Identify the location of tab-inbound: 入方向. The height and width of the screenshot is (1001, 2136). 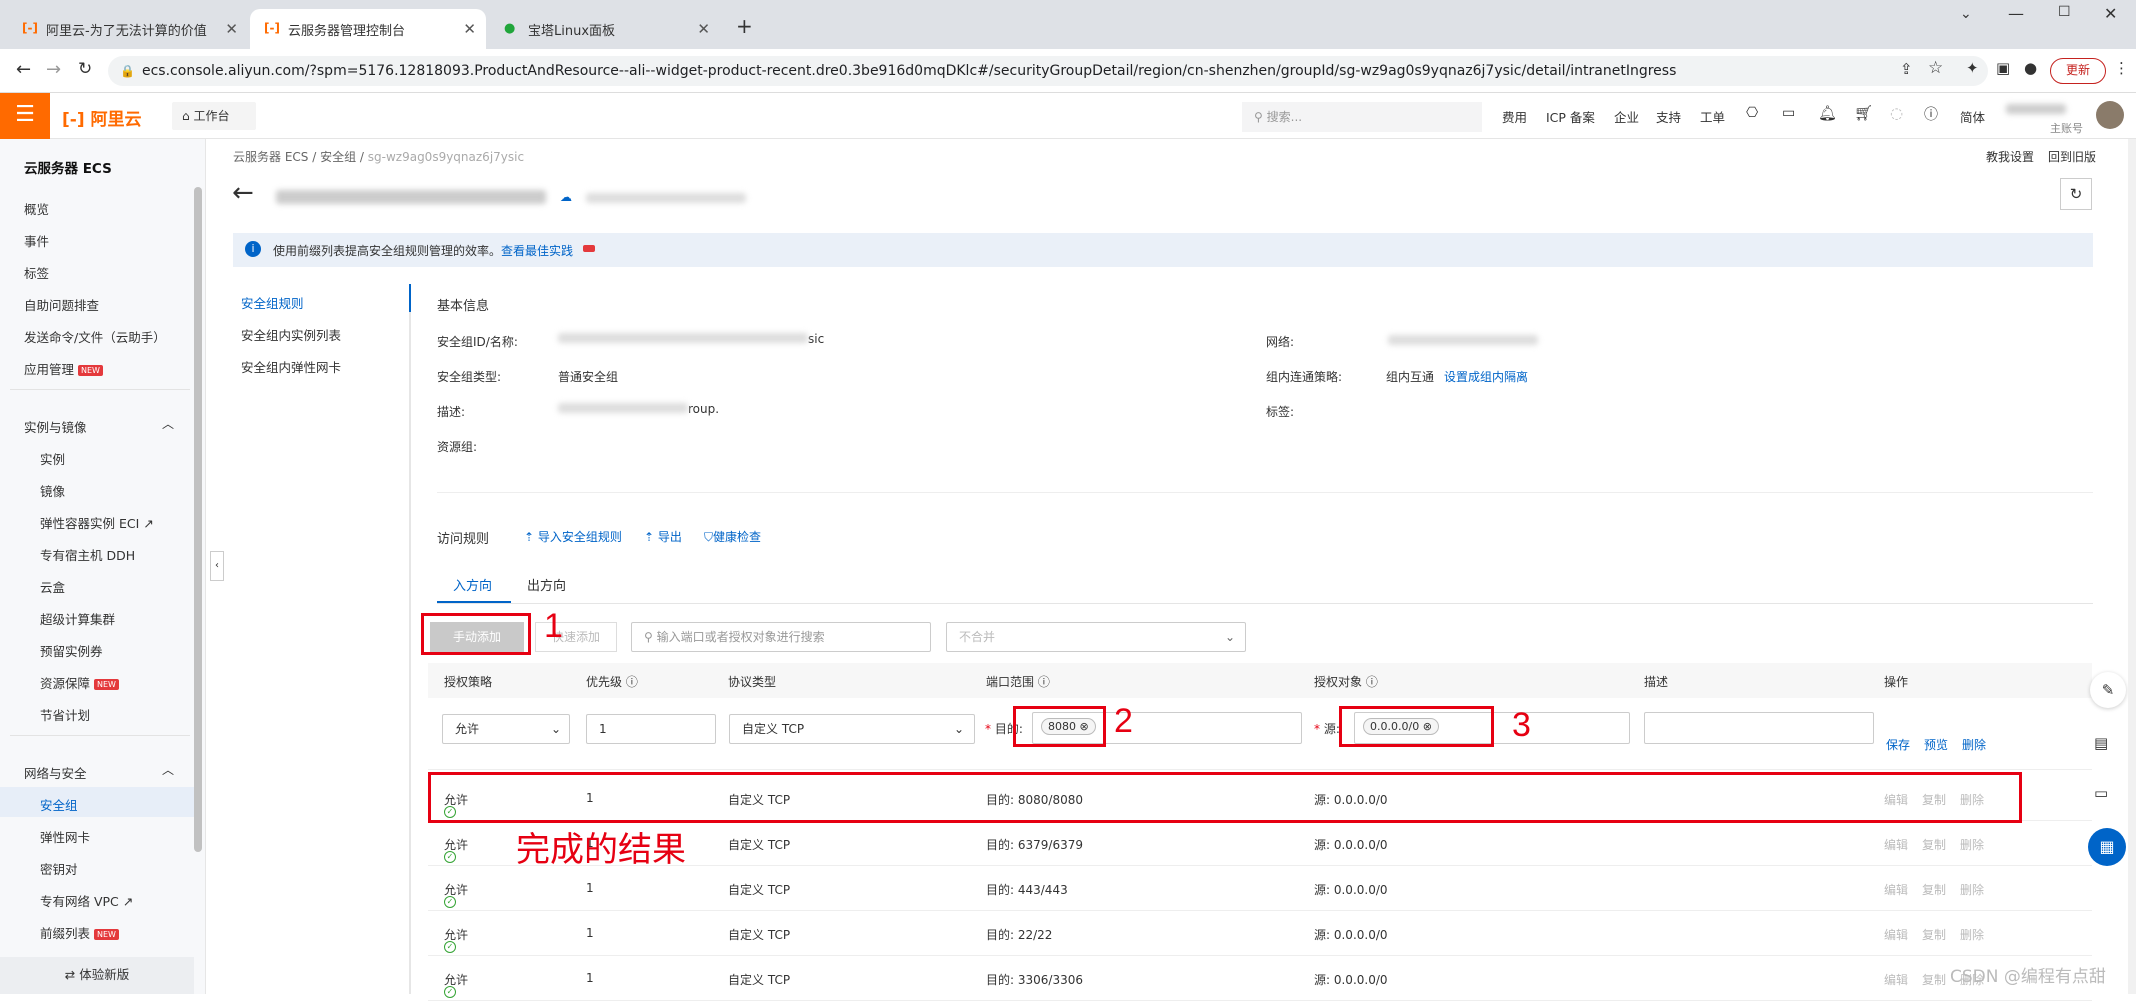
(472, 584).